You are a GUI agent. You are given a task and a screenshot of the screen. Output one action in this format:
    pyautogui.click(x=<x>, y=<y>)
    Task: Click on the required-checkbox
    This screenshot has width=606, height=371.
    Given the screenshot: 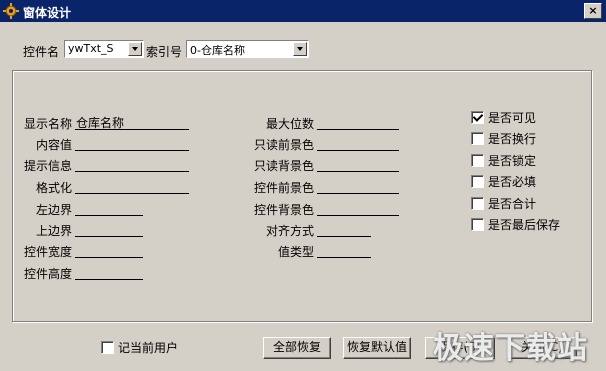 What is the action you would take?
    pyautogui.click(x=477, y=181)
    